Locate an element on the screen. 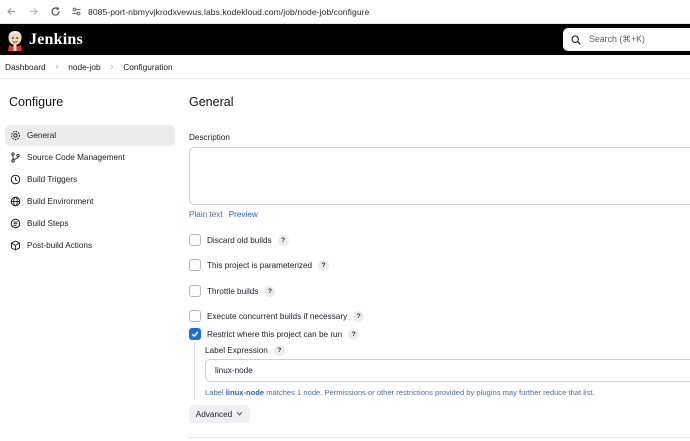 This screenshot has width=690, height=441. back-arrow-icon is located at coordinates (11, 12).